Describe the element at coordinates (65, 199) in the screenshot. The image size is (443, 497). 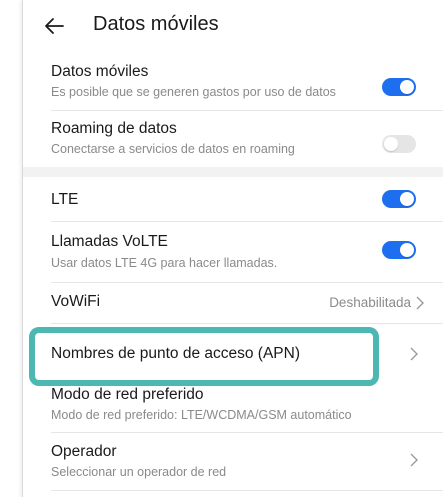
I see `setting-title: LTE` at that location.